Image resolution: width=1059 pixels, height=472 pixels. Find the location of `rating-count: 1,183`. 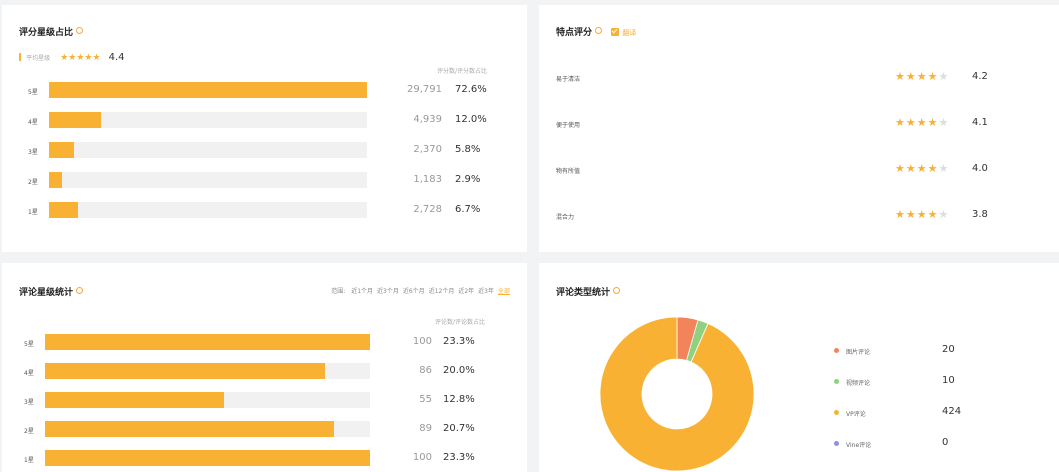

rating-count: 1,183 is located at coordinates (427, 179).